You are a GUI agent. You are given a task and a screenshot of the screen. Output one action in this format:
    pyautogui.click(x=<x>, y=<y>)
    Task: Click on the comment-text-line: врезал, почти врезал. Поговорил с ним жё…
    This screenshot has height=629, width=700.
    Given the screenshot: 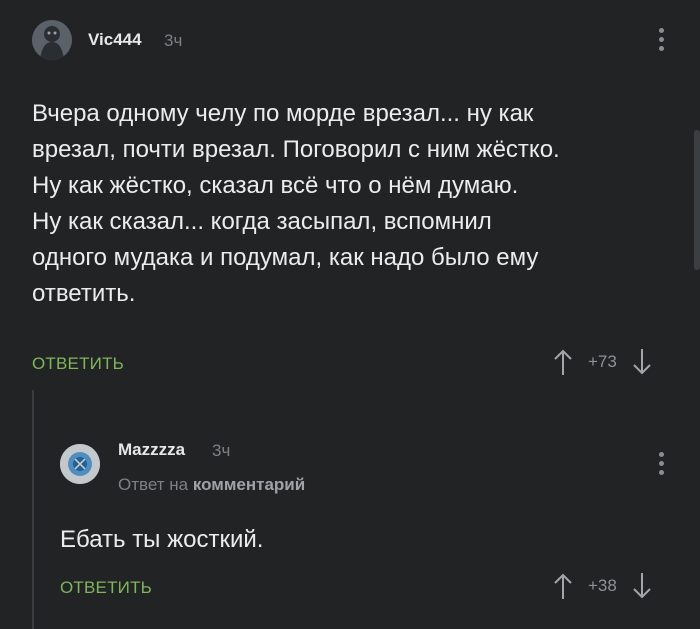 What is the action you would take?
    pyautogui.click(x=296, y=149)
    